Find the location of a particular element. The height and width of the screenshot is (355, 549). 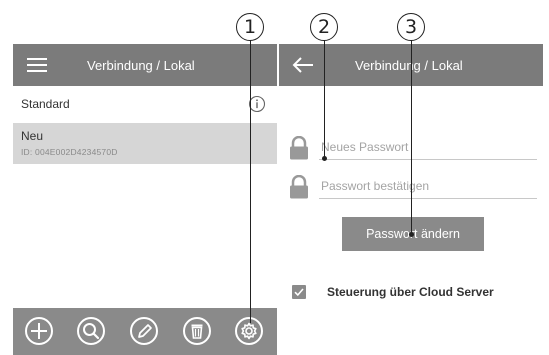

checkmark-icon is located at coordinates (299, 292).